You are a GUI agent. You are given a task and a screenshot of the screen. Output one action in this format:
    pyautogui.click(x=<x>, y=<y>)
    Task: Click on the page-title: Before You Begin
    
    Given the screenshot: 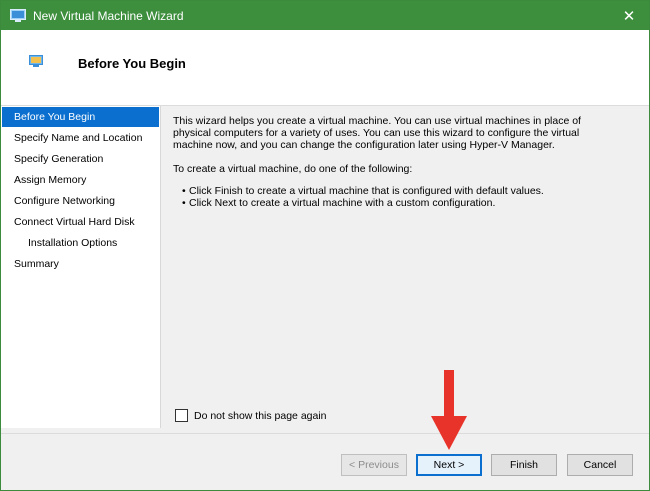 What is the action you would take?
    pyautogui.click(x=132, y=63)
    